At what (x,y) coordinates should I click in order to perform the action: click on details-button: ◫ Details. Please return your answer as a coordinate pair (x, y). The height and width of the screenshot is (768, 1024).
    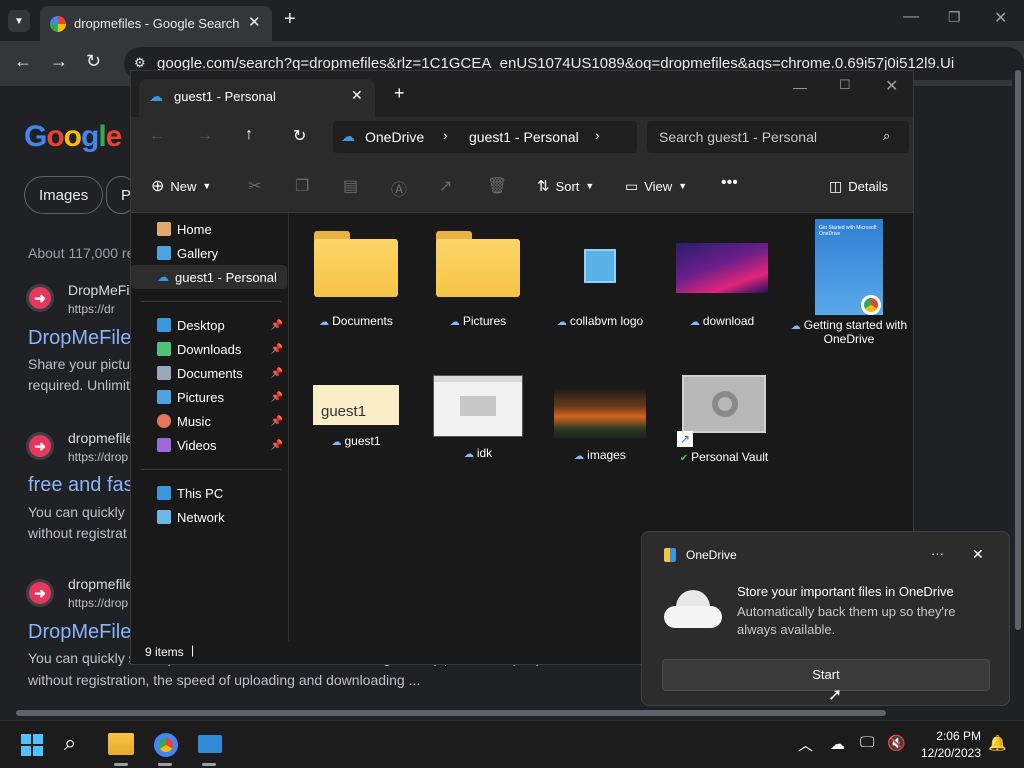
    Looking at the image, I should click on (858, 186).